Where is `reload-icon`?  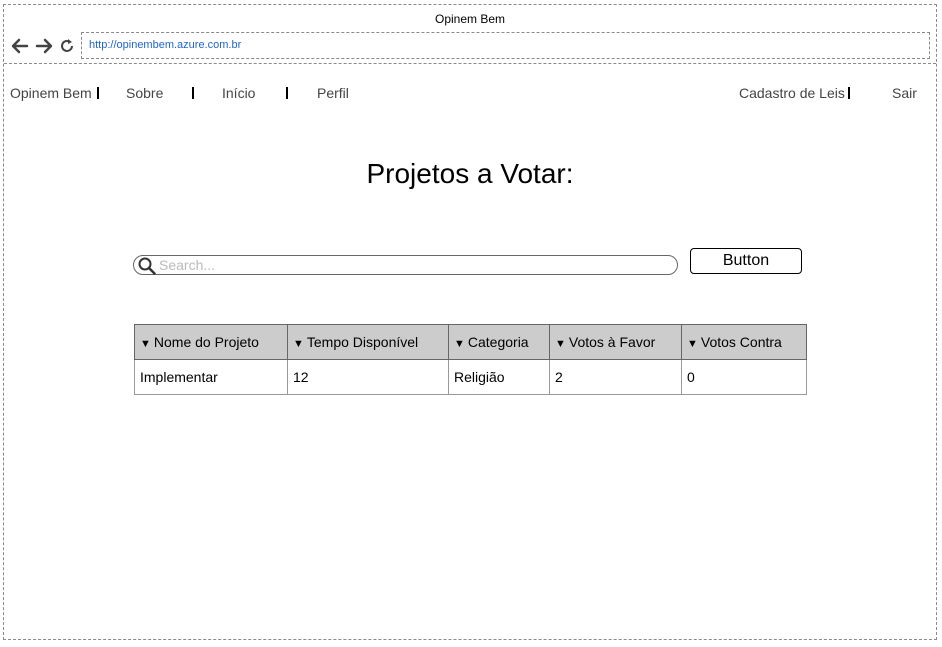
reload-icon is located at coordinates (67, 45).